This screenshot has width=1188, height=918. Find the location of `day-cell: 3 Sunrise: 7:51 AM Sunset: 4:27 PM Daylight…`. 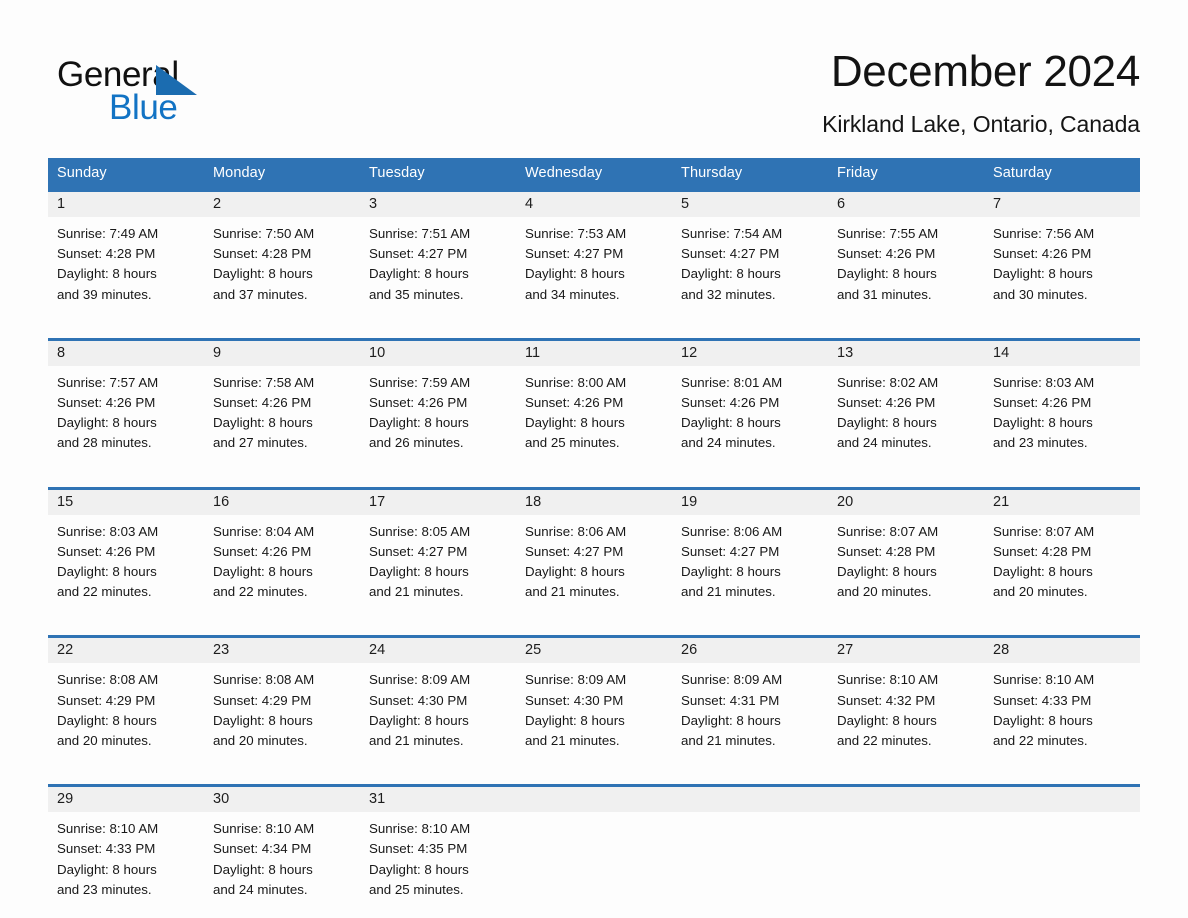

day-cell: 3 Sunrise: 7:51 AM Sunset: 4:27 PM Daylight… is located at coordinates (438, 255).